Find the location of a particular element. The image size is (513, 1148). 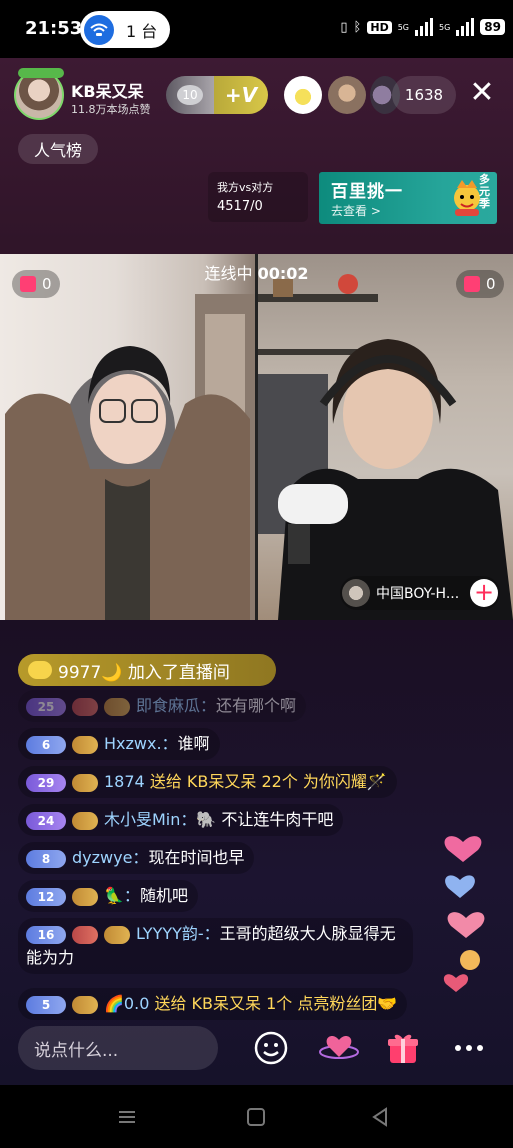

chat-username: 木小旻Min： is located at coordinates (150, 819).